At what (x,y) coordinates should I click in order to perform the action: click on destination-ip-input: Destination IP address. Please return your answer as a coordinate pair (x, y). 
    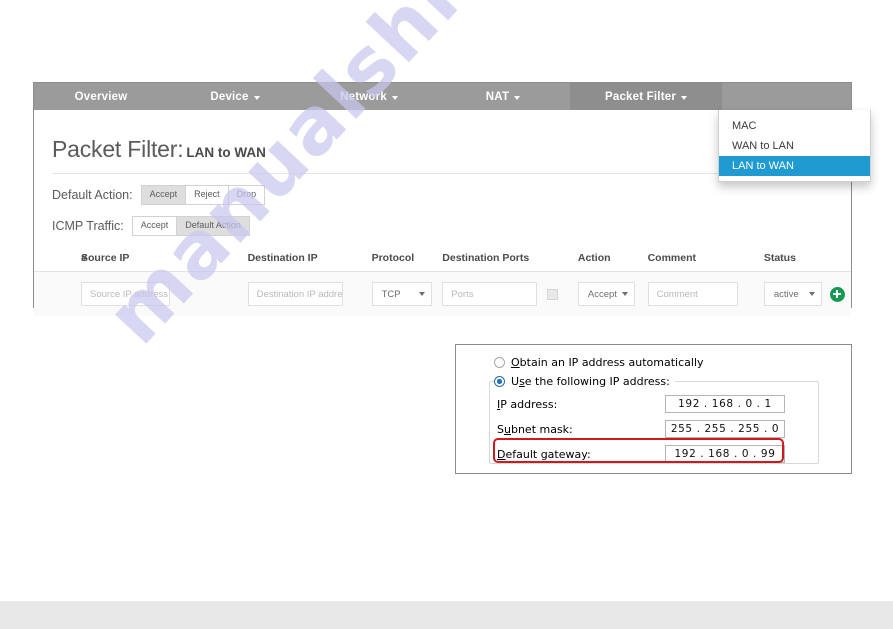
    Looking at the image, I should click on (295, 294).